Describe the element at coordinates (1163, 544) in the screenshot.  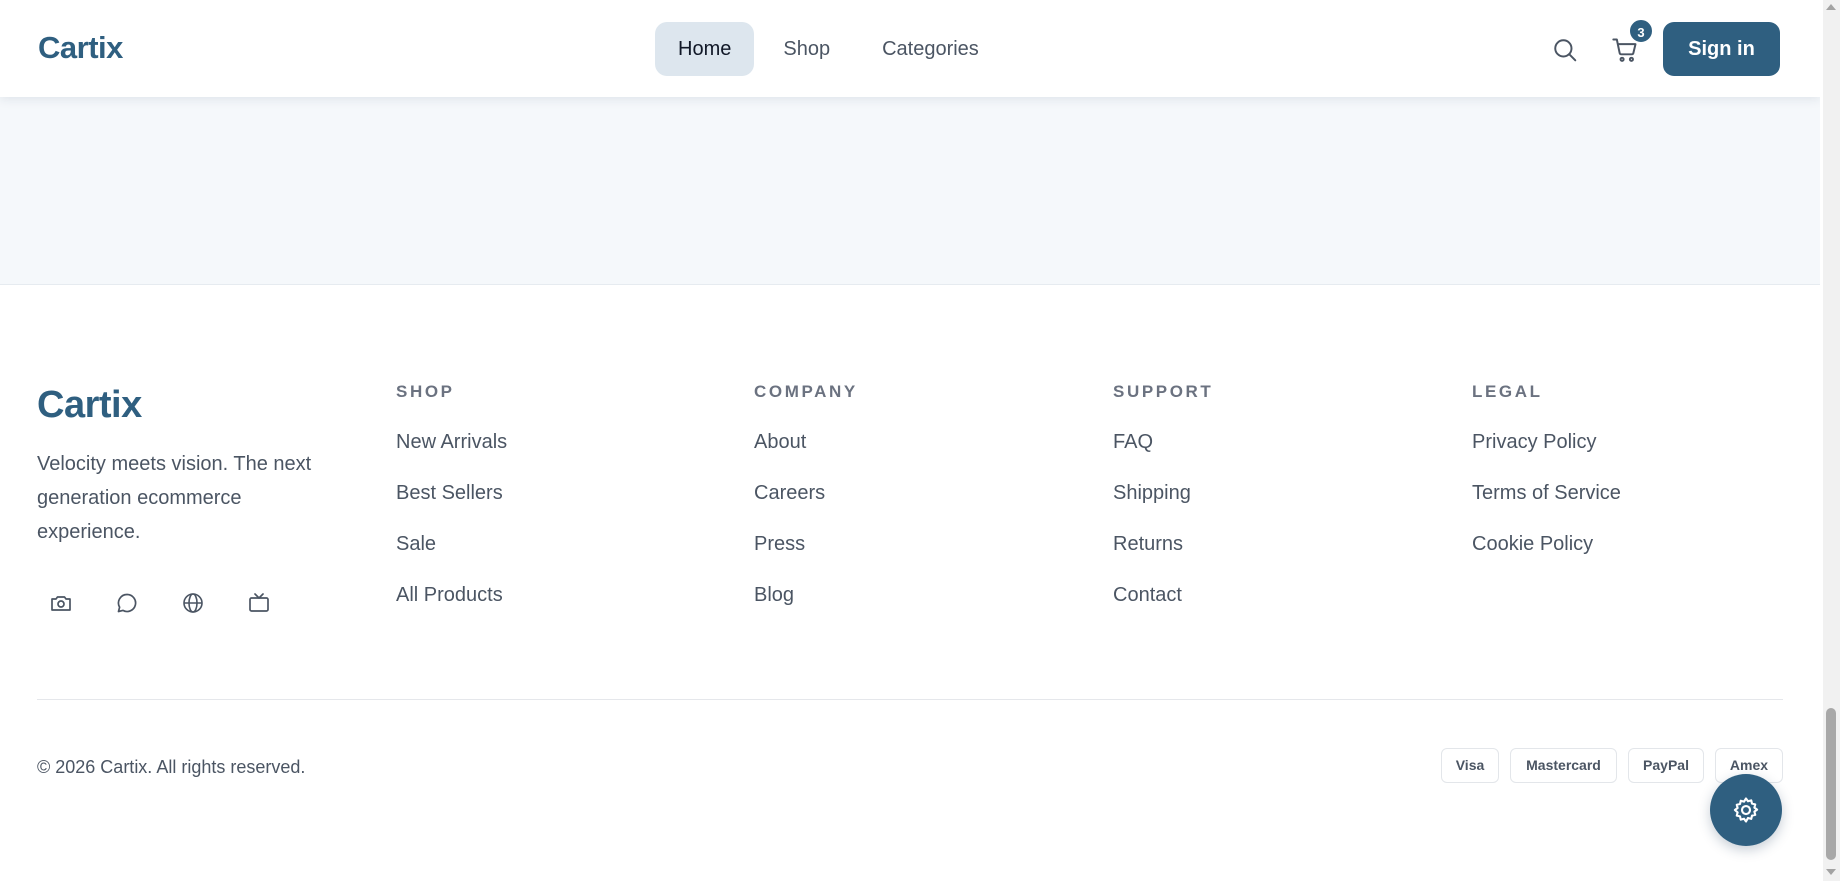
I see `footer-link: Returns` at that location.